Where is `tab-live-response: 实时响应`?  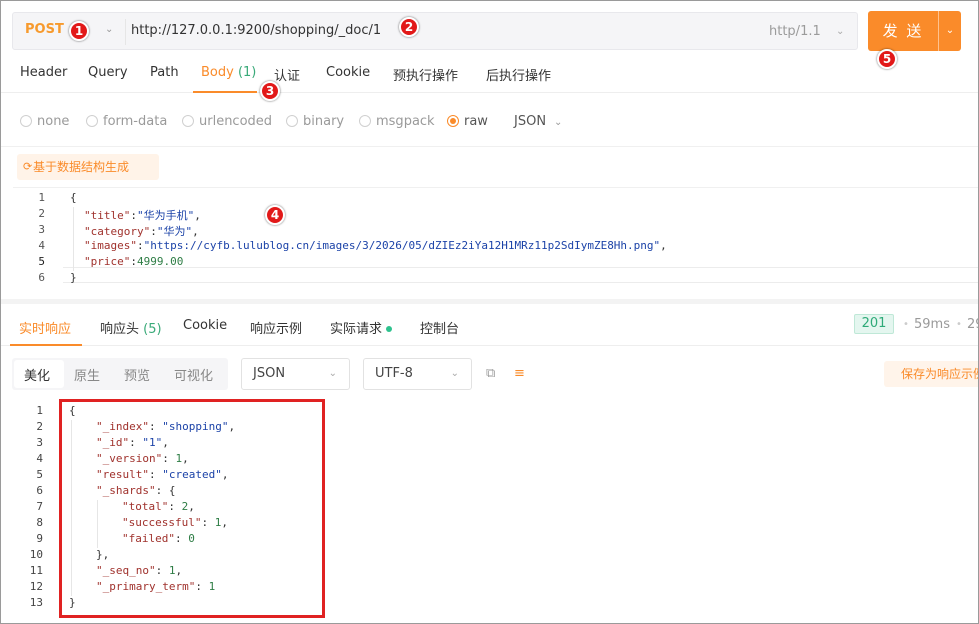
tab-live-response: 实时响应 is located at coordinates (45, 327).